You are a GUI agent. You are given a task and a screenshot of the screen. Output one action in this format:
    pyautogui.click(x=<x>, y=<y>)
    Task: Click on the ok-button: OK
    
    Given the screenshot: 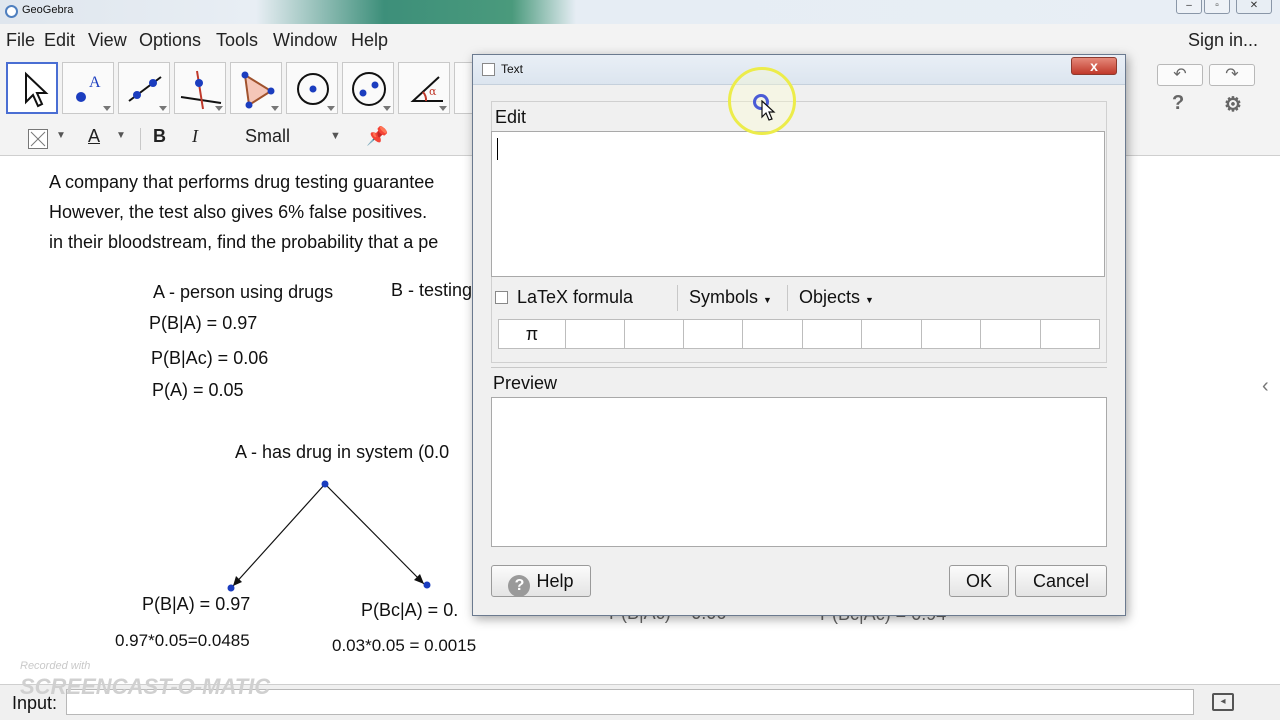 What is the action you would take?
    pyautogui.click(x=979, y=581)
    